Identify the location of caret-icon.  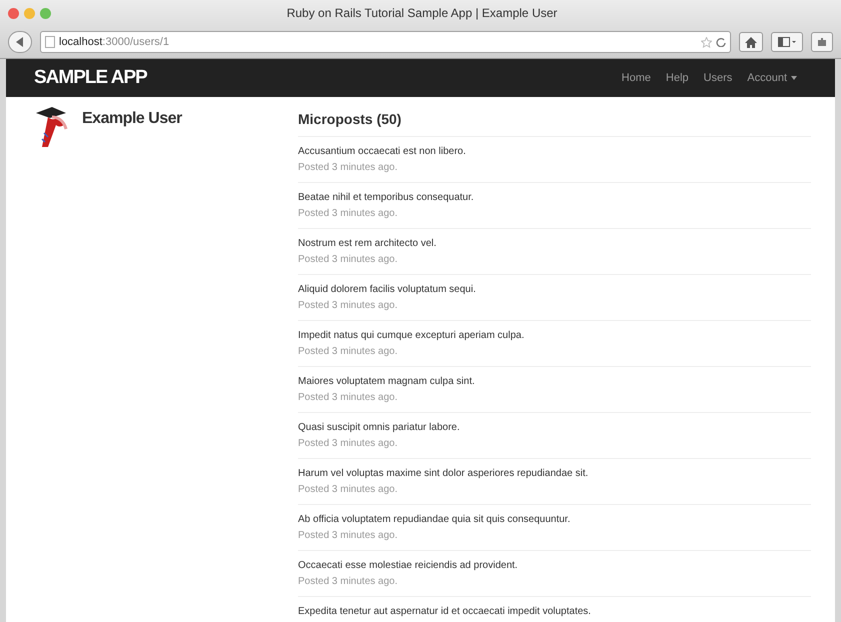
(794, 78).